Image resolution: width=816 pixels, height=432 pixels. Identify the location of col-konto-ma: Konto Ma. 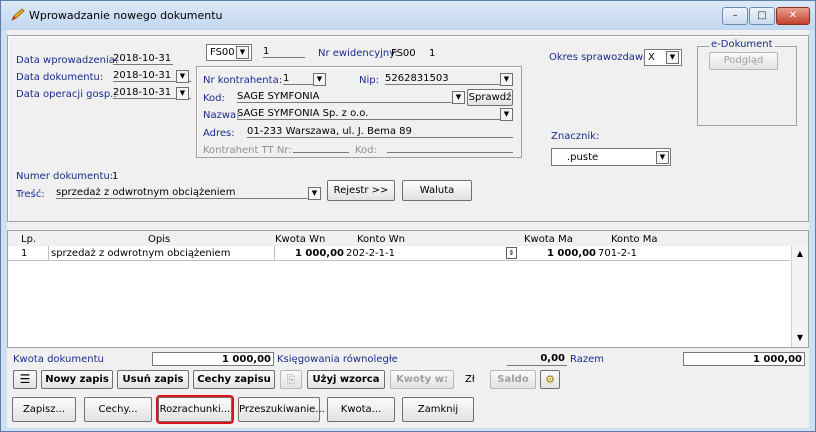
(634, 239).